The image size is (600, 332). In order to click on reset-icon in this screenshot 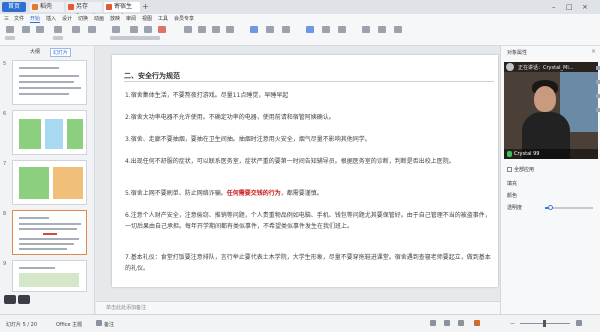, I will do `click(92, 29)`.